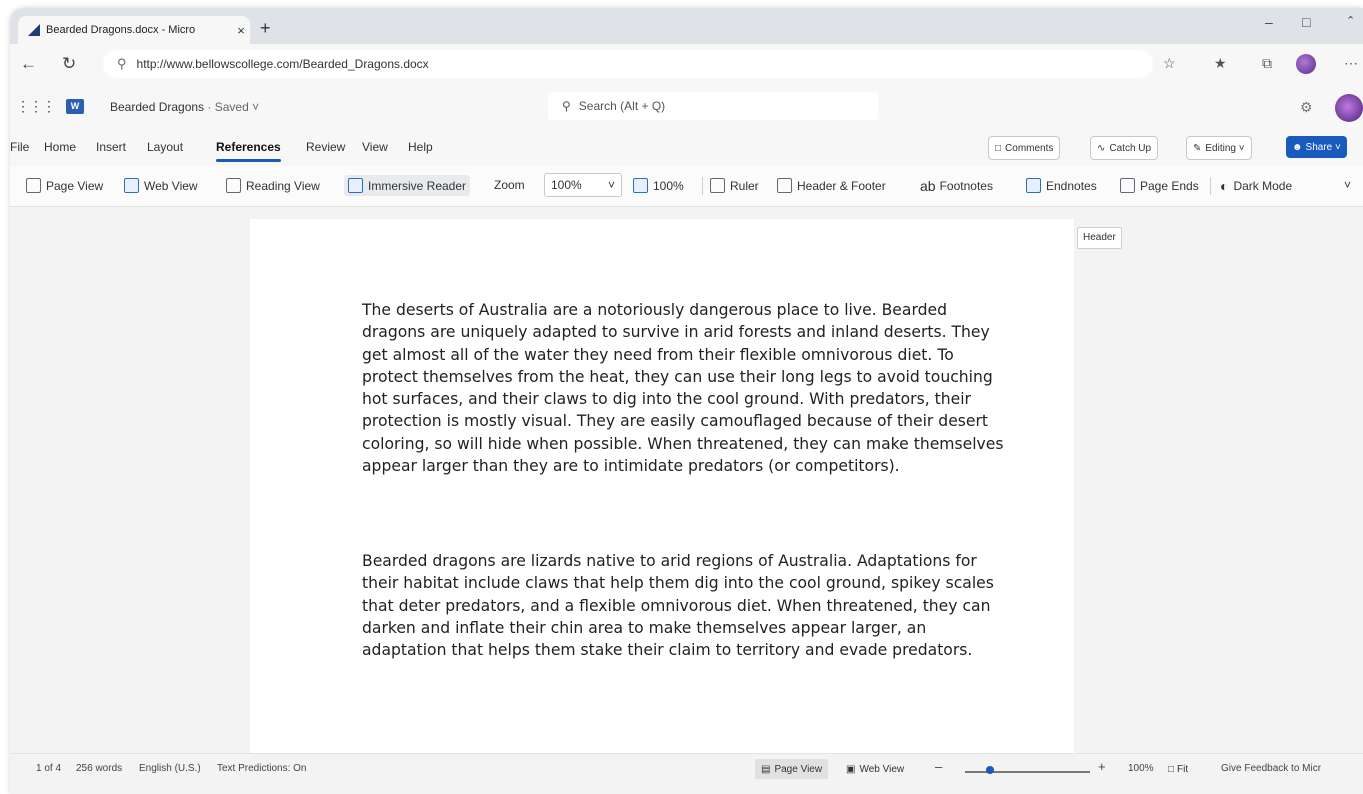 This screenshot has height=794, width=1363. I want to click on ruler-icon, so click(717, 185).